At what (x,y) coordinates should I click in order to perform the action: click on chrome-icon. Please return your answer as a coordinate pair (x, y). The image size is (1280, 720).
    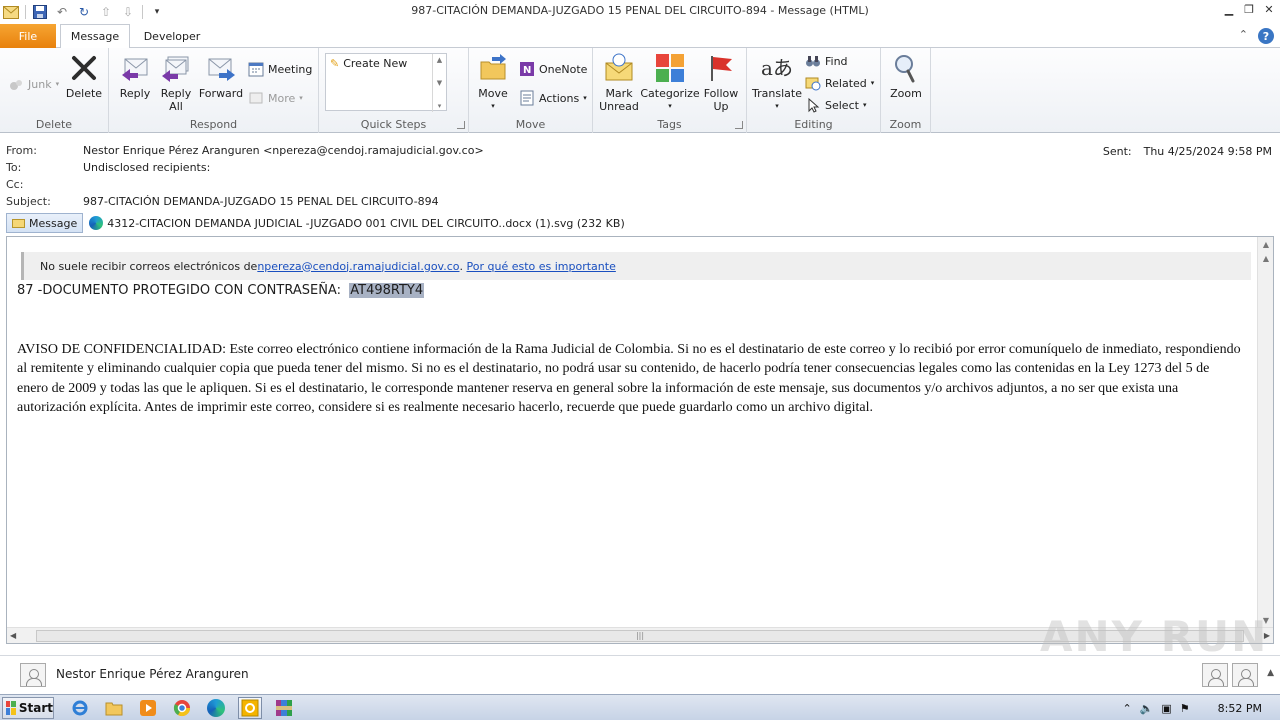
    Looking at the image, I should click on (182, 708).